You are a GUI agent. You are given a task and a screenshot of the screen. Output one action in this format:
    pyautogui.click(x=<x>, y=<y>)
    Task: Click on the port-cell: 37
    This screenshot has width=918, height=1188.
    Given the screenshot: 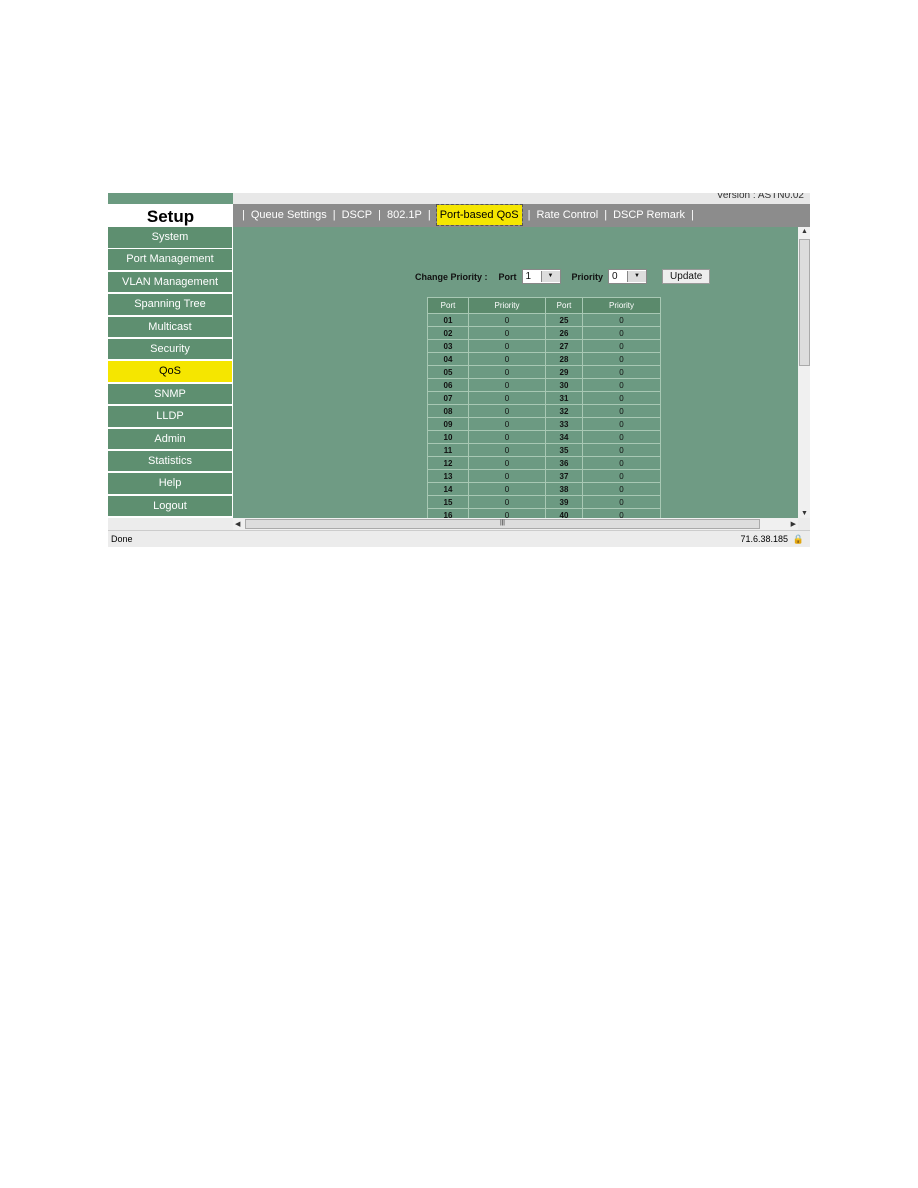 What is the action you would take?
    pyautogui.click(x=564, y=476)
    